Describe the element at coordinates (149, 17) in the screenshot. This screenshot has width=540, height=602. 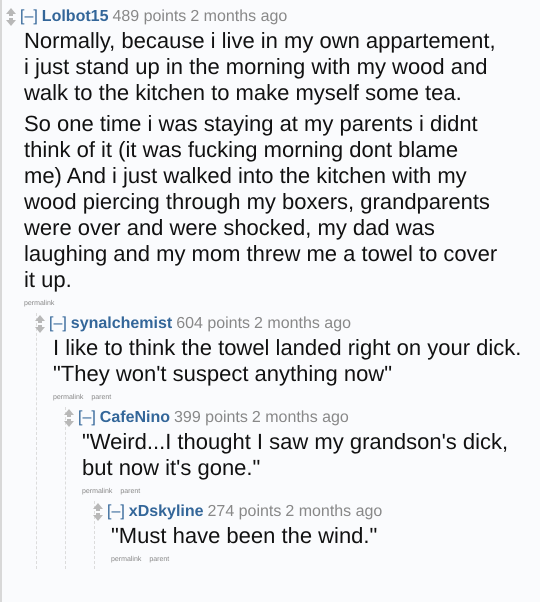
I see `comment-score: 489 points` at that location.